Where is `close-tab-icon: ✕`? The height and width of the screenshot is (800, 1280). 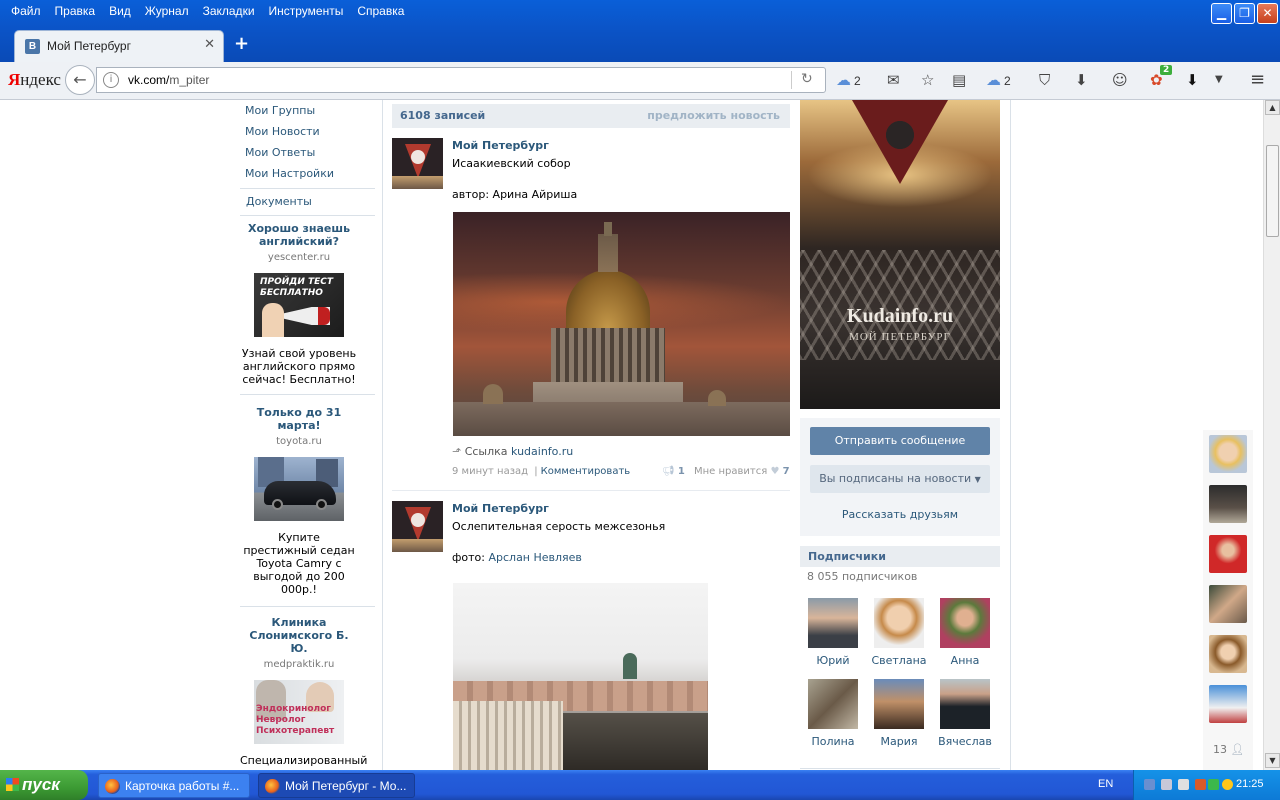
close-tab-icon: ✕ is located at coordinates (209, 44).